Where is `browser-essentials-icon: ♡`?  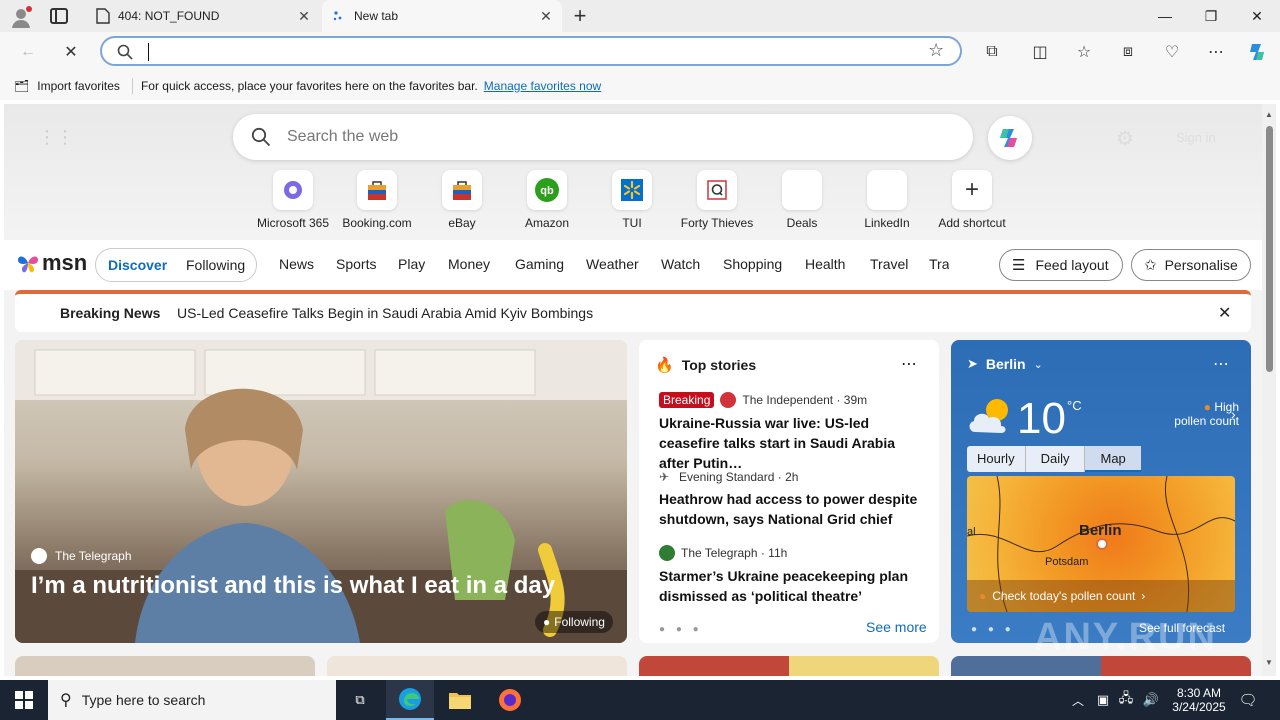
browser-essentials-icon: ♡ is located at coordinates (1172, 52).